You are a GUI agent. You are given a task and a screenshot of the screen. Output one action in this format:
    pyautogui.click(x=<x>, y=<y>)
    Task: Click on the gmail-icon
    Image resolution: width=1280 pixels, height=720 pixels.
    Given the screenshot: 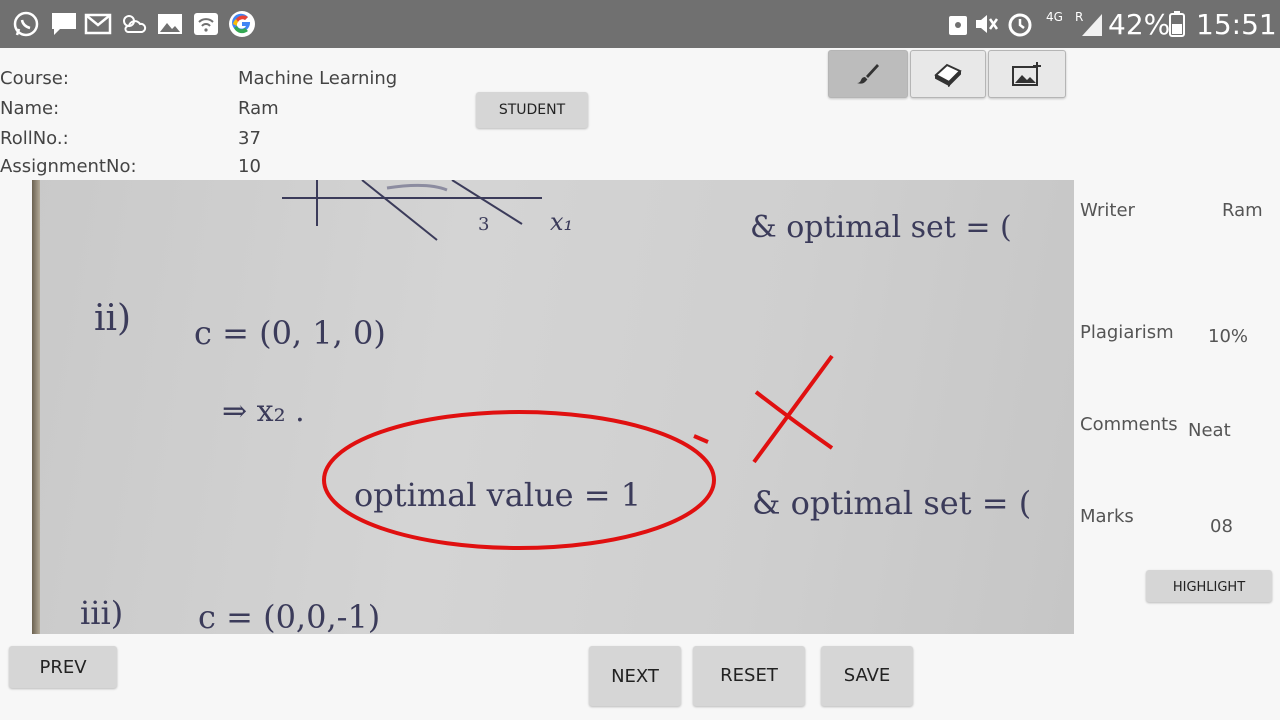 What is the action you would take?
    pyautogui.click(x=98, y=24)
    